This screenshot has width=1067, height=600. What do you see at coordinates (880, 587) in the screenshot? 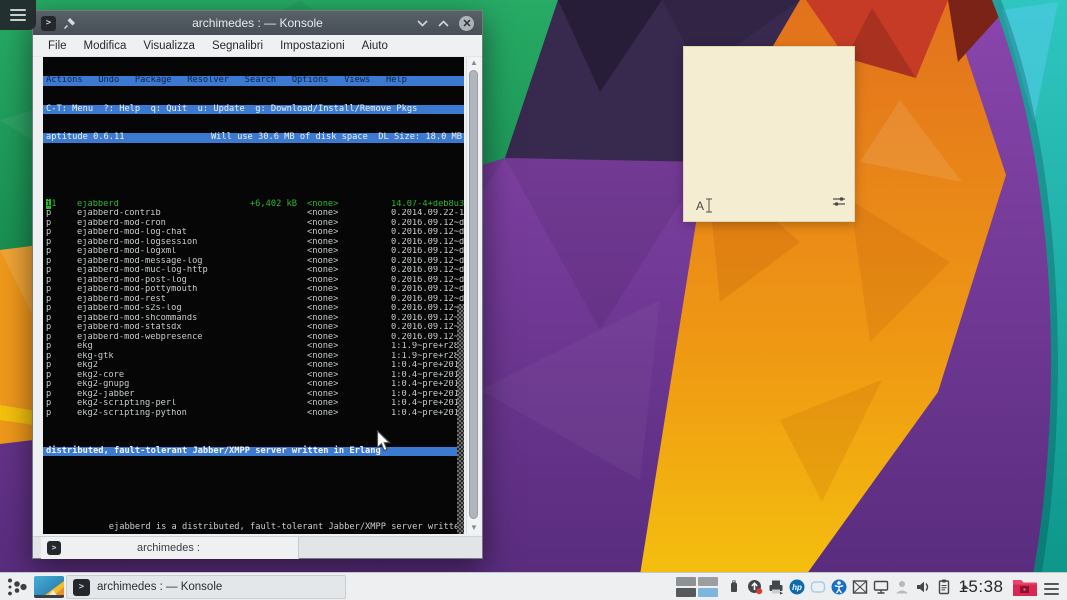
I see `display-connect-icon` at bounding box center [880, 587].